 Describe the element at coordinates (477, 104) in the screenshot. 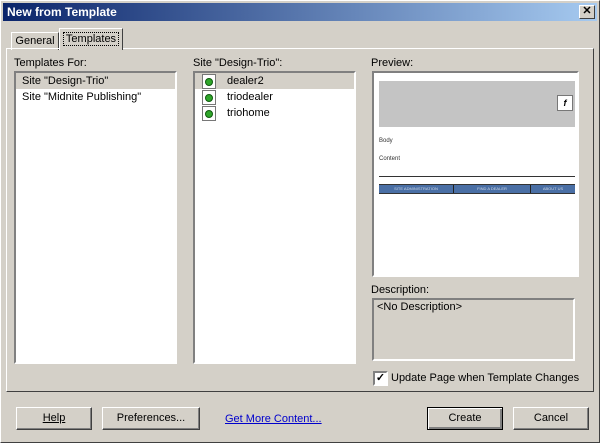

I see `preview-header-banner: f` at that location.